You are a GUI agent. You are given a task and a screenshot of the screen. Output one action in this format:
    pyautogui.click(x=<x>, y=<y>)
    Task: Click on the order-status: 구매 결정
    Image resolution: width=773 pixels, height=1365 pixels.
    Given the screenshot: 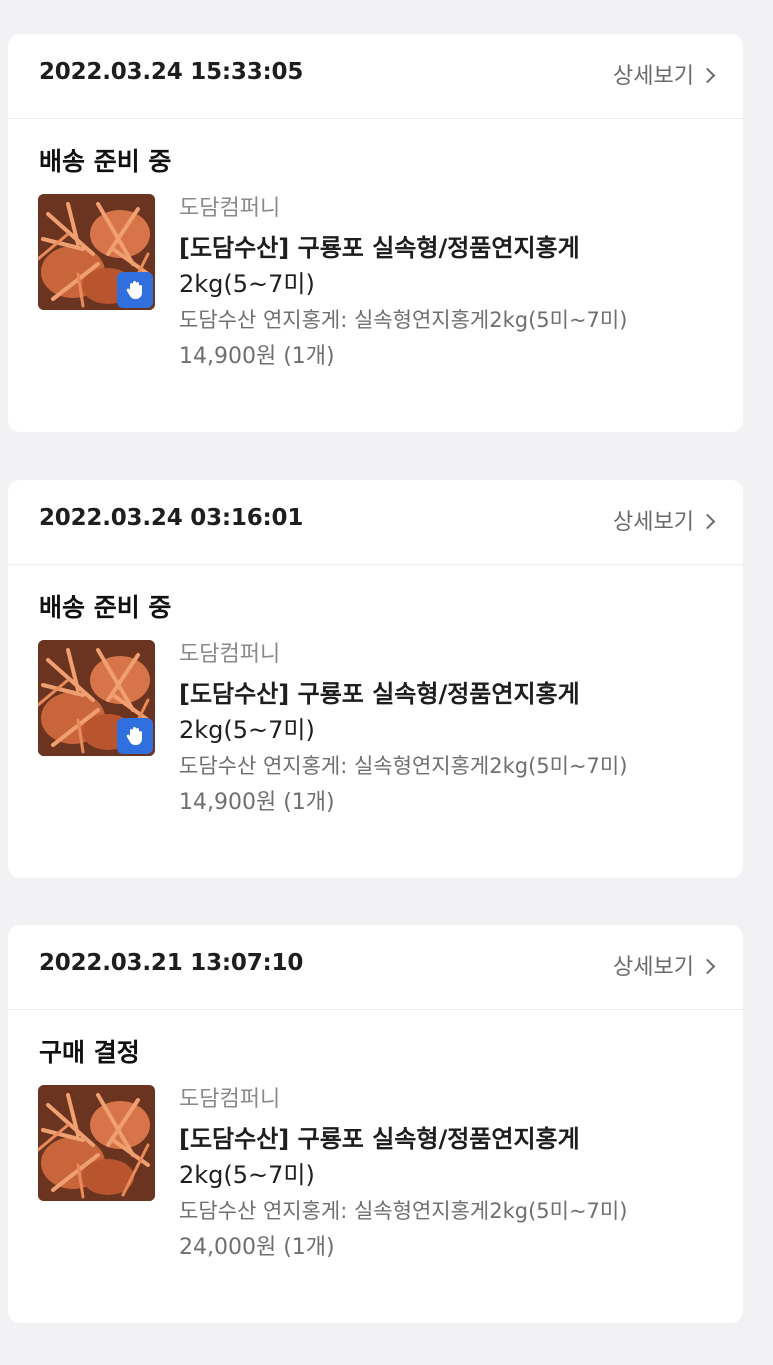 What is the action you would take?
    pyautogui.click(x=89, y=1052)
    